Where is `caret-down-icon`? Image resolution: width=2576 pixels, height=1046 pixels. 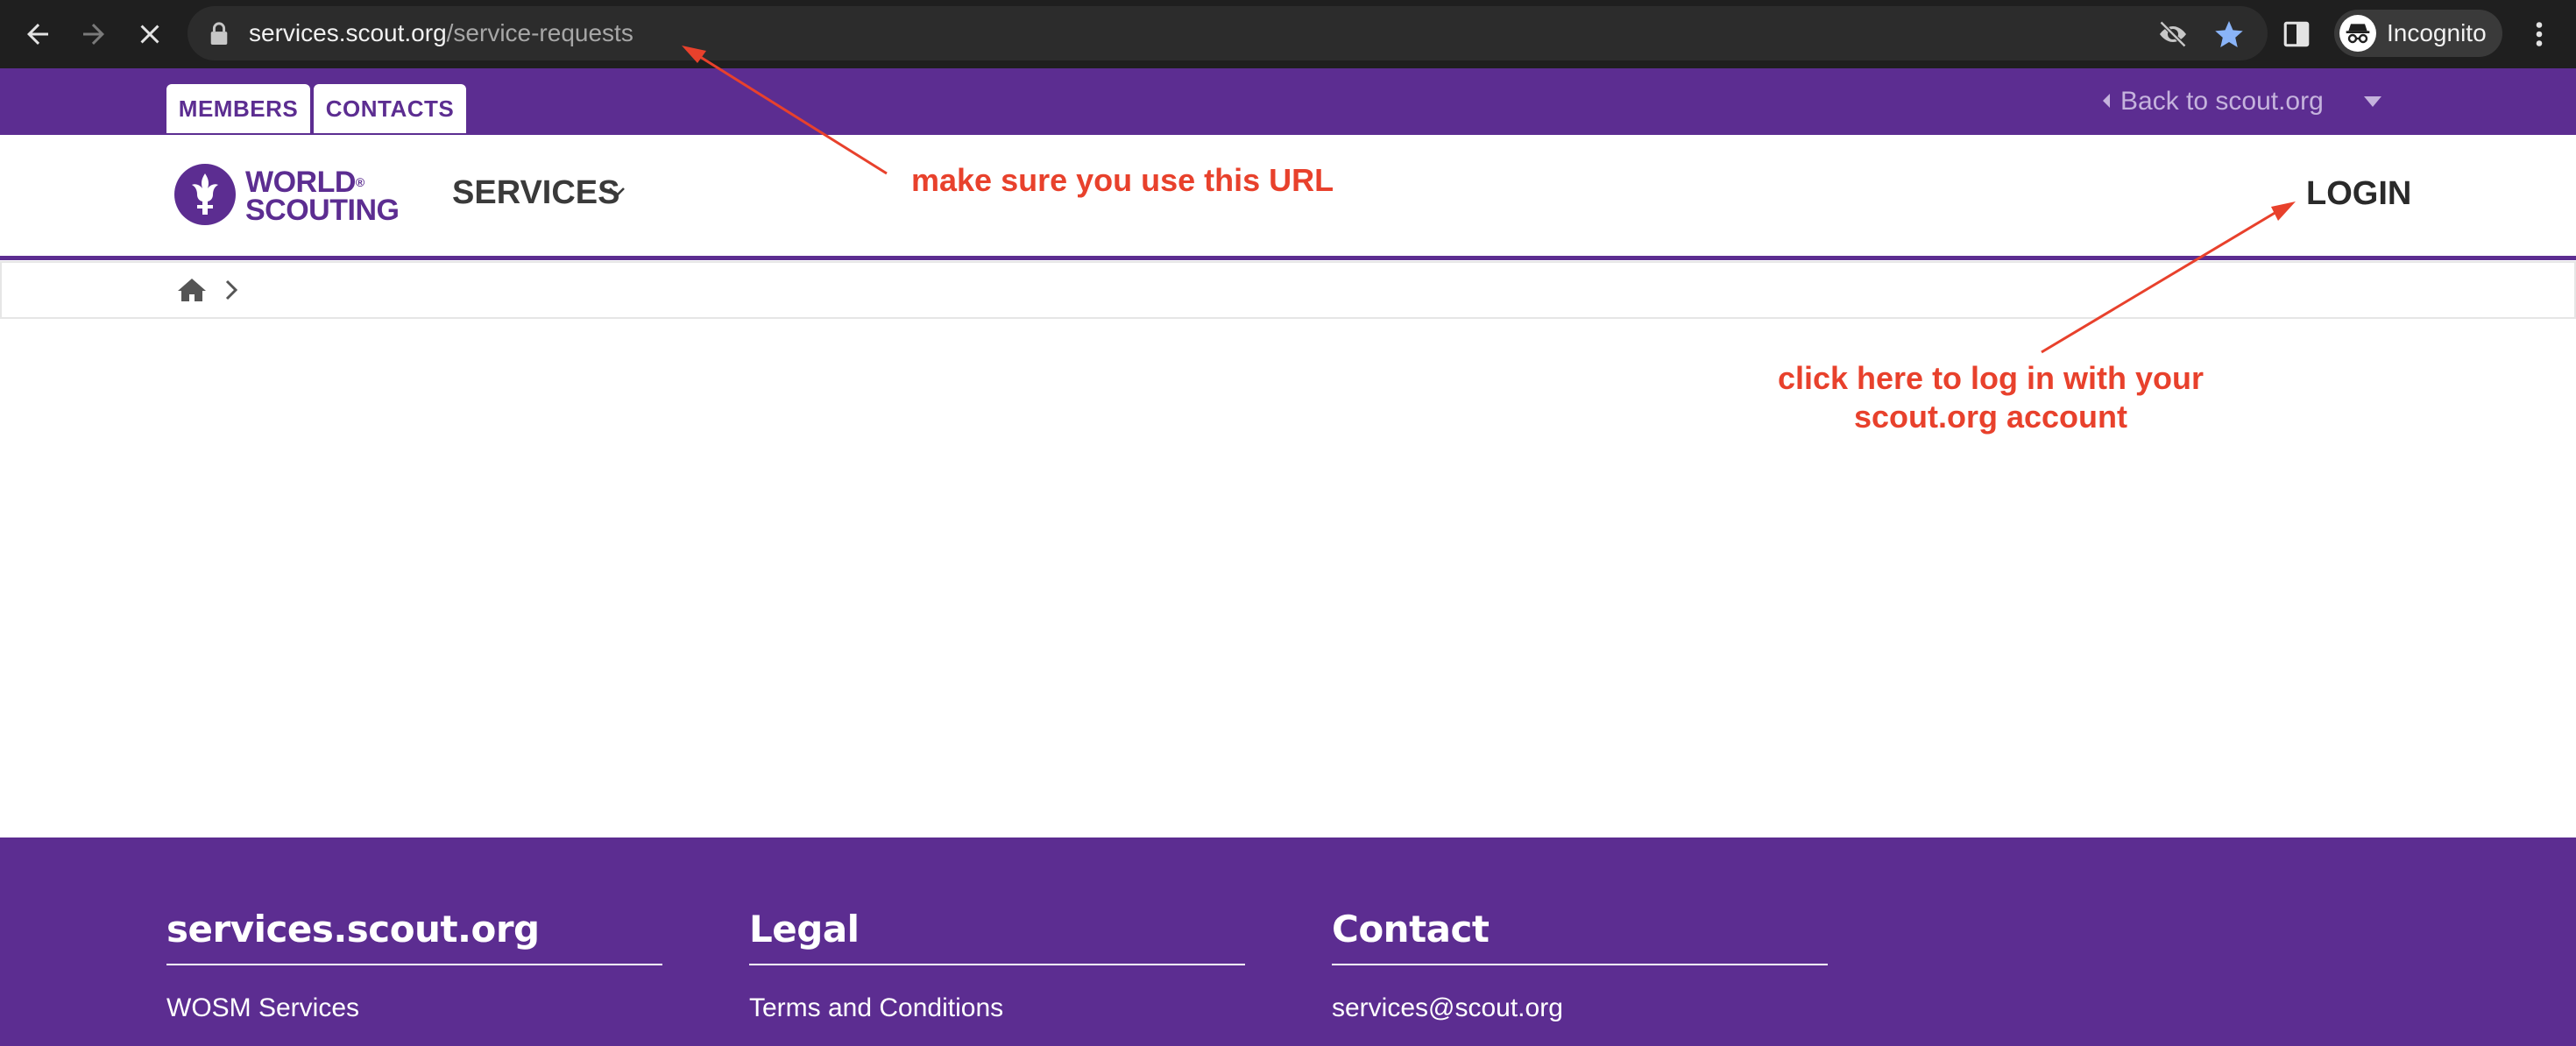 caret-down-icon is located at coordinates (2372, 102).